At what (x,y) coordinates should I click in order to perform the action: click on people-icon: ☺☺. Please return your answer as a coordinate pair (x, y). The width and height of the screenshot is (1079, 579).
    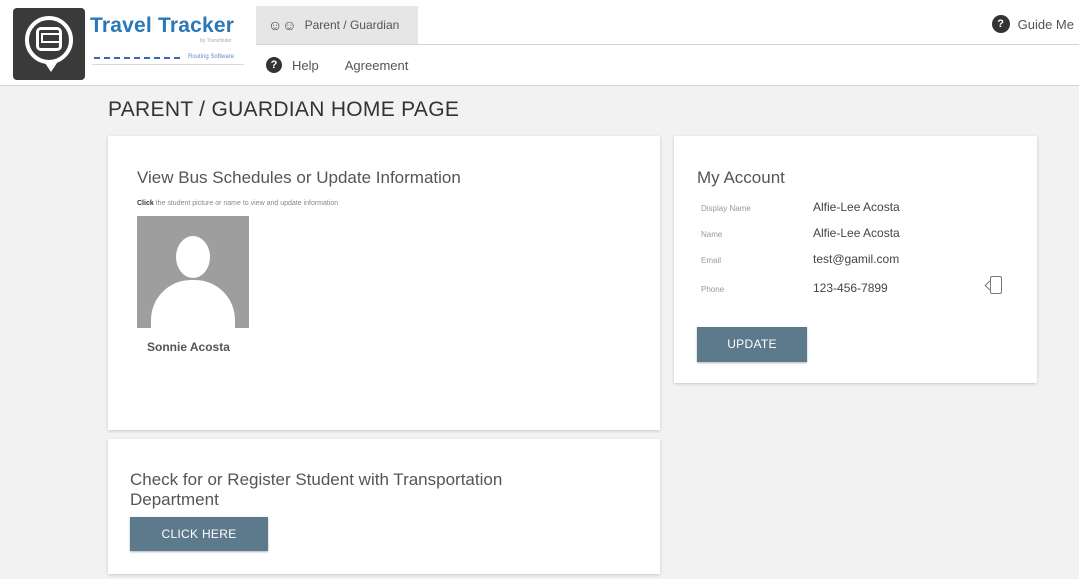
    Looking at the image, I should click on (282, 25).